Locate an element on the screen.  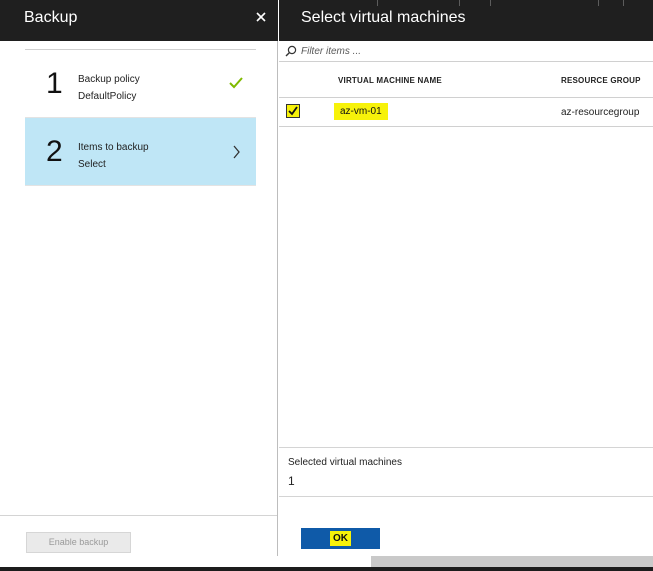
ok-button: OK is located at coordinates (340, 538).